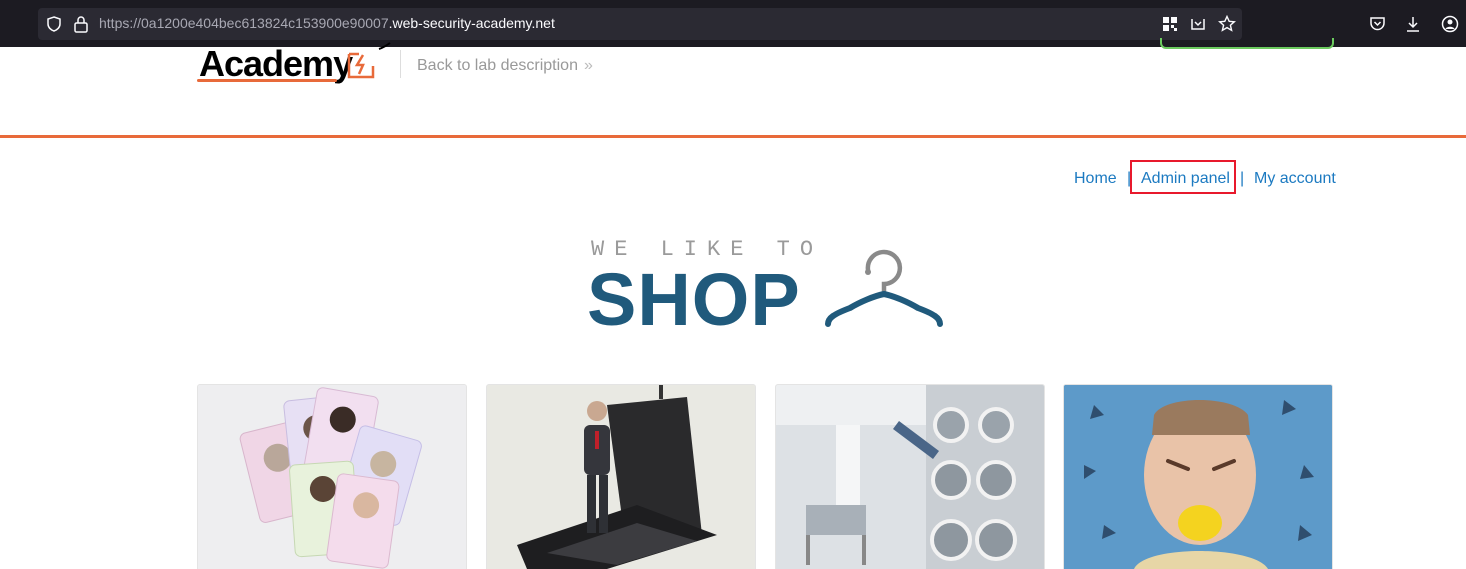  Describe the element at coordinates (884, 288) in the screenshot. I see `coat-hanger-icon` at that location.